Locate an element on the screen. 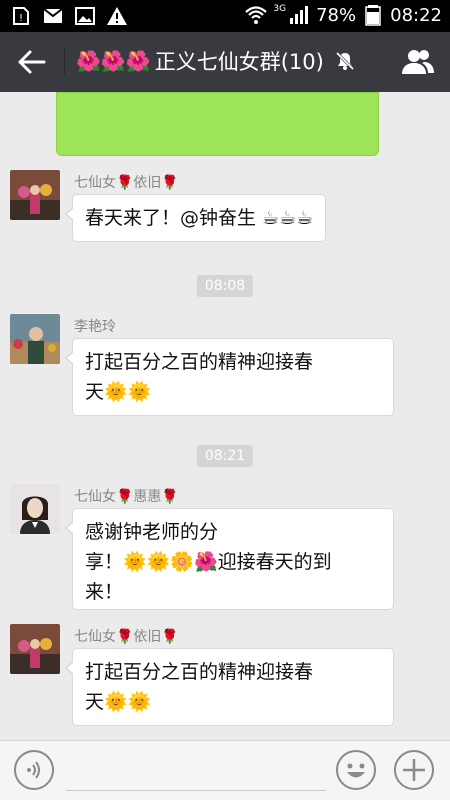 Image resolution: width=450 pixels, height=800 pixels. voice-button is located at coordinates (34, 770).